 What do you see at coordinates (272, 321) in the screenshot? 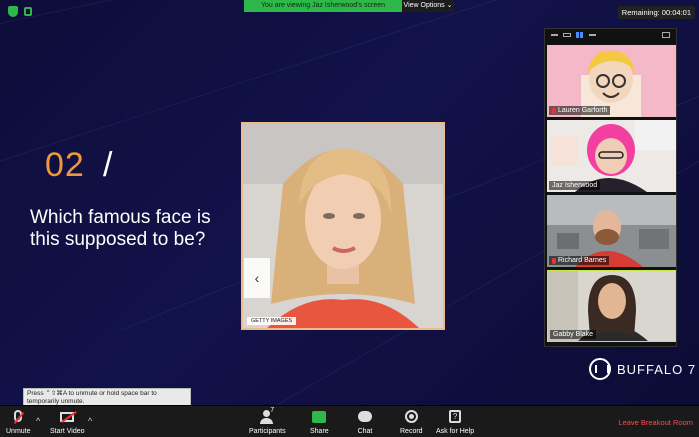
I see `photo-credit: GETTY IMAGES` at bounding box center [272, 321].